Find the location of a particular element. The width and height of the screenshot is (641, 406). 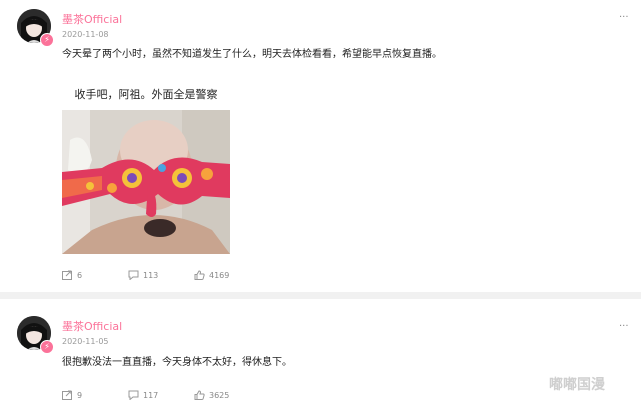

post-date: 2020-11-08 is located at coordinates (85, 34).